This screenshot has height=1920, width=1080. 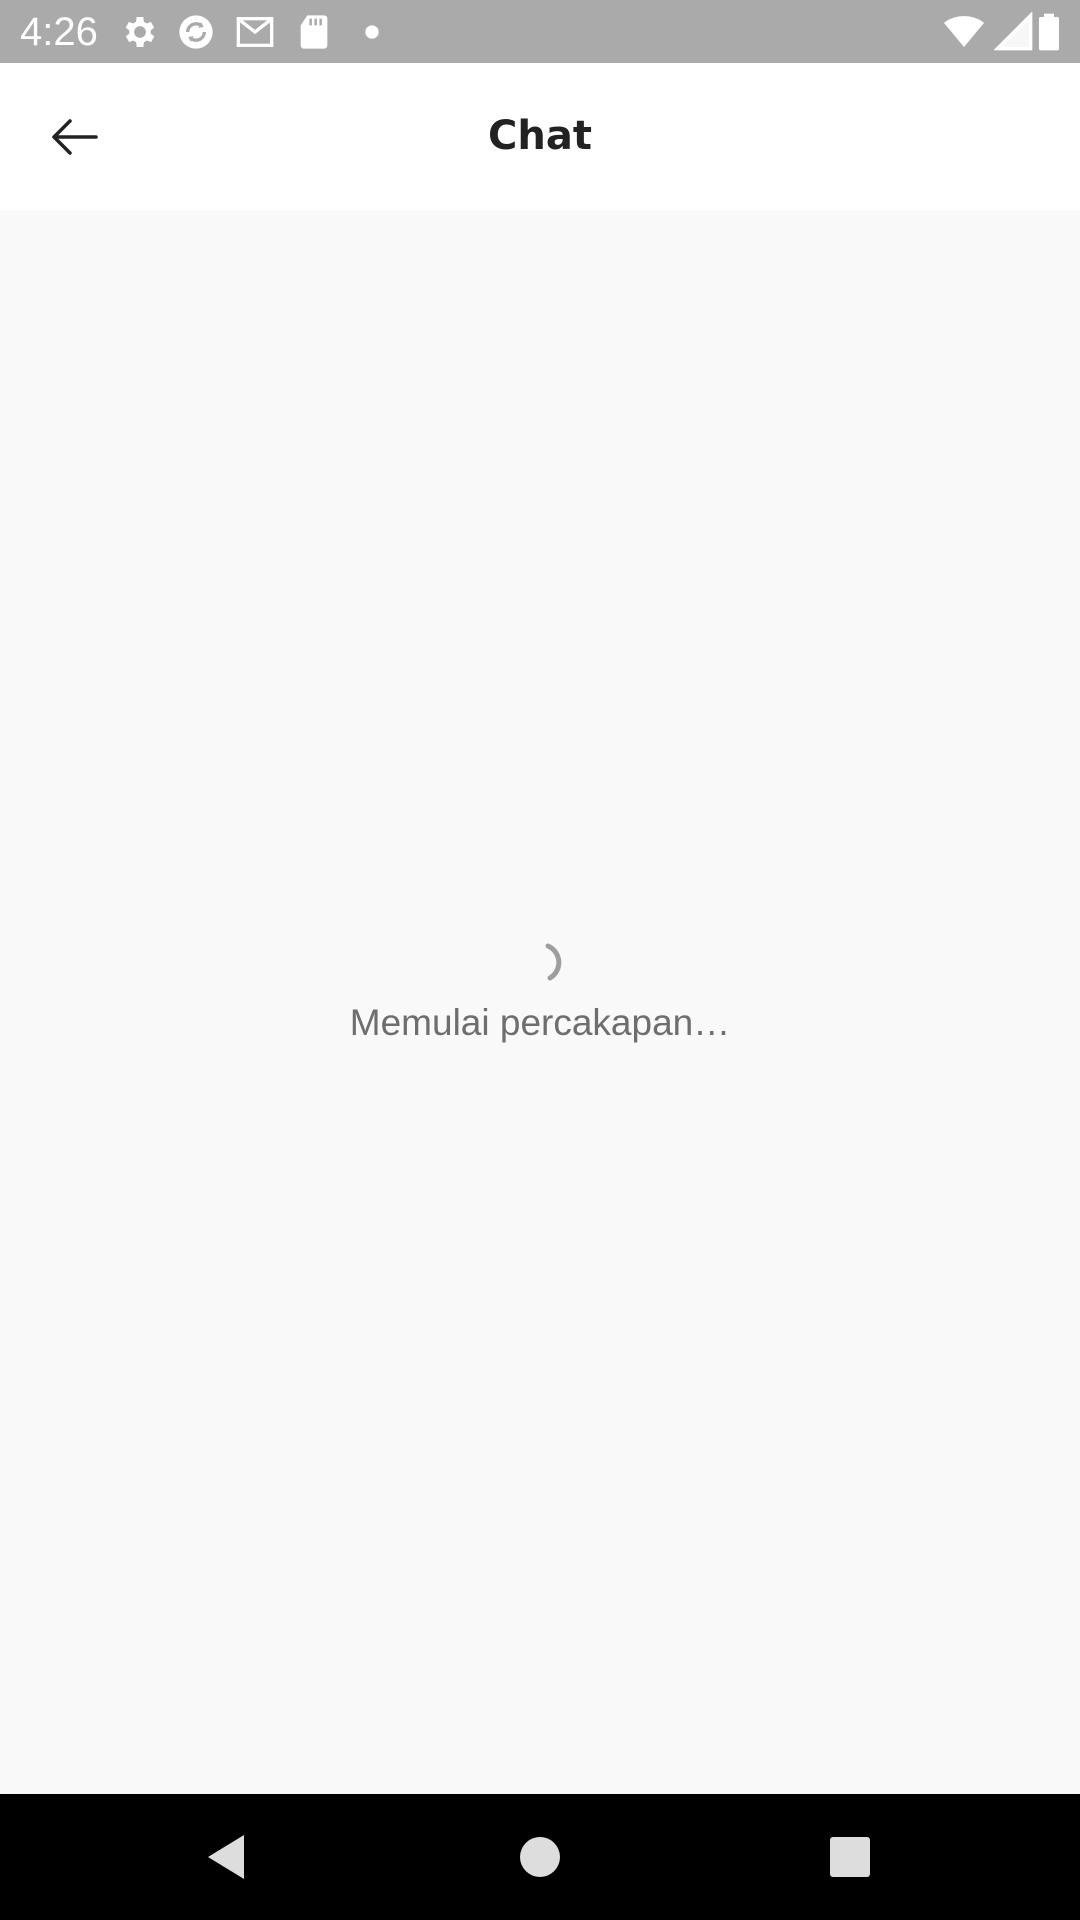 What do you see at coordinates (540, 31) in the screenshot?
I see `status-bar: 4:26` at bounding box center [540, 31].